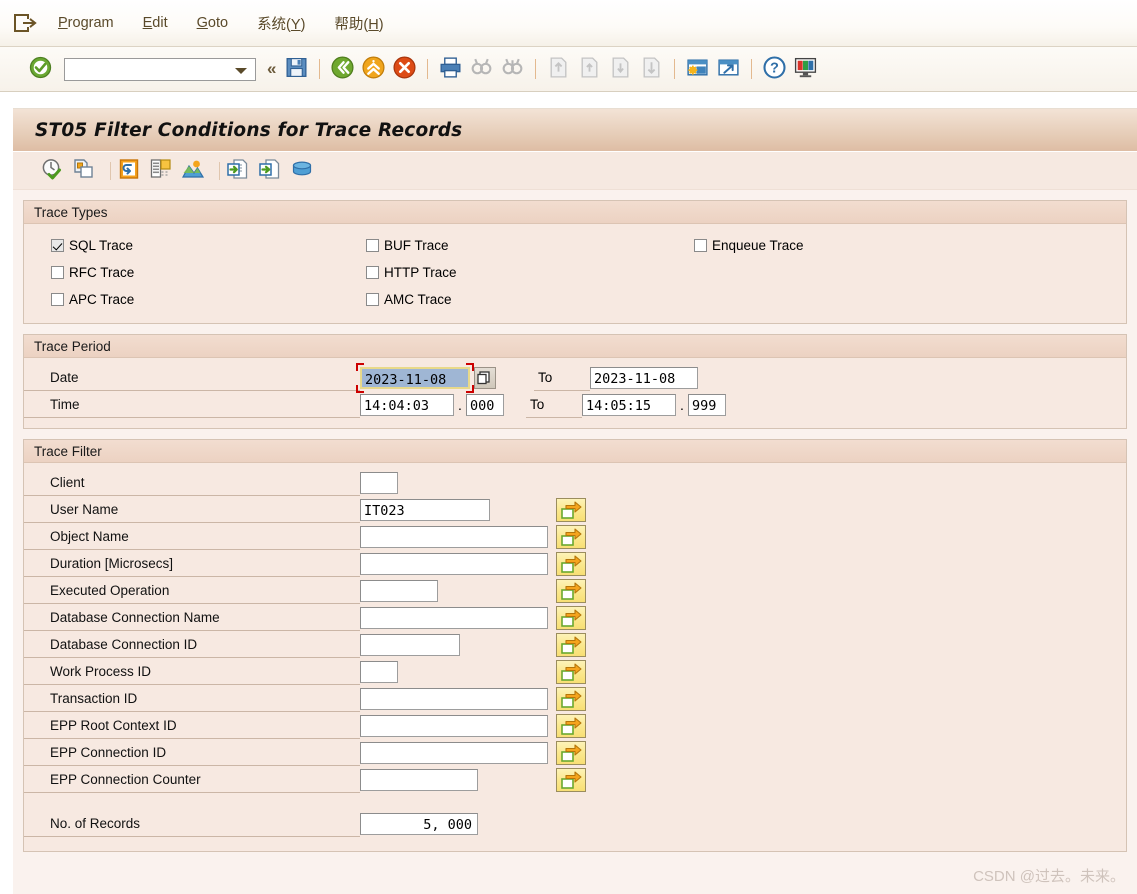 The image size is (1137, 894). What do you see at coordinates (56, 170) in the screenshot?
I see `activate-trace-icon` at bounding box center [56, 170].